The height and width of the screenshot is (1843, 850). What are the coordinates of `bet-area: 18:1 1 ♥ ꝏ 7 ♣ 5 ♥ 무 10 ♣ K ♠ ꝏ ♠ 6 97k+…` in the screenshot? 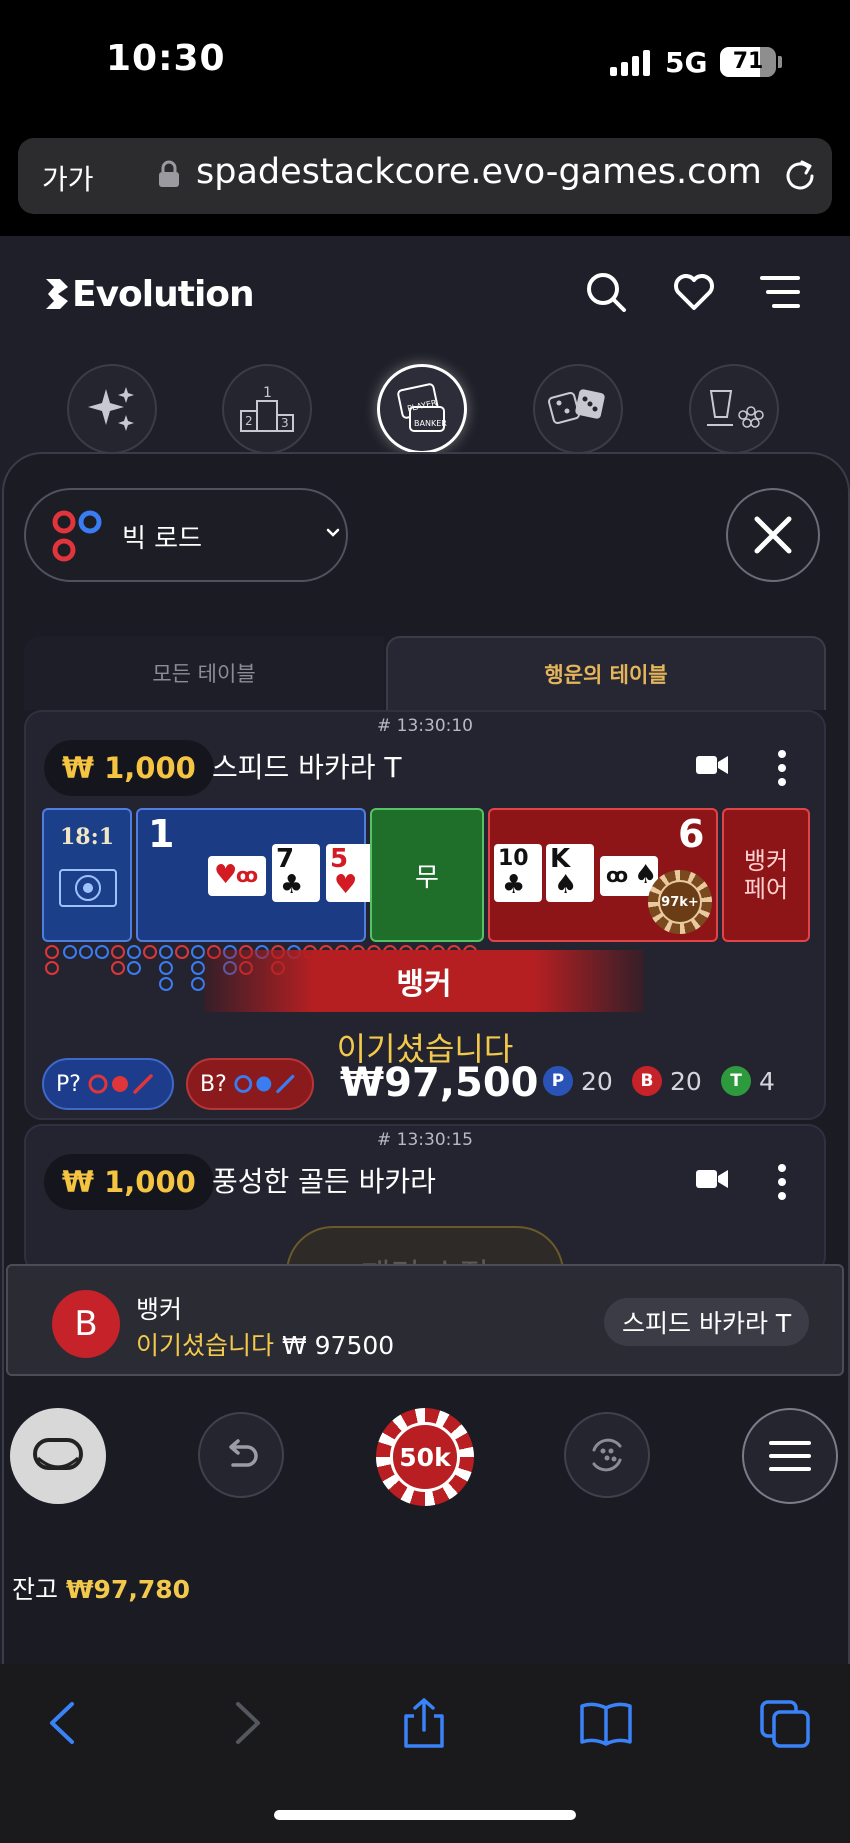 It's located at (426, 875).